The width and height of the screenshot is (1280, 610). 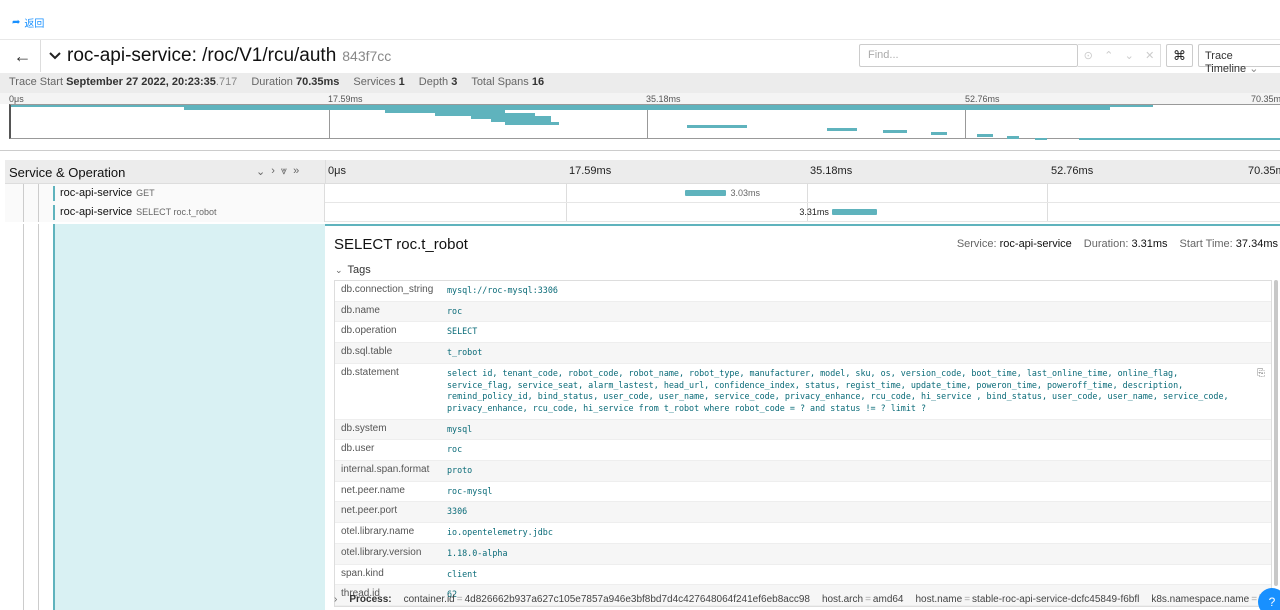 What do you see at coordinates (1056, 599) in the screenshot?
I see `process-tag-value: stable-roc-api-service-dcfc45849-f6bfl` at bounding box center [1056, 599].